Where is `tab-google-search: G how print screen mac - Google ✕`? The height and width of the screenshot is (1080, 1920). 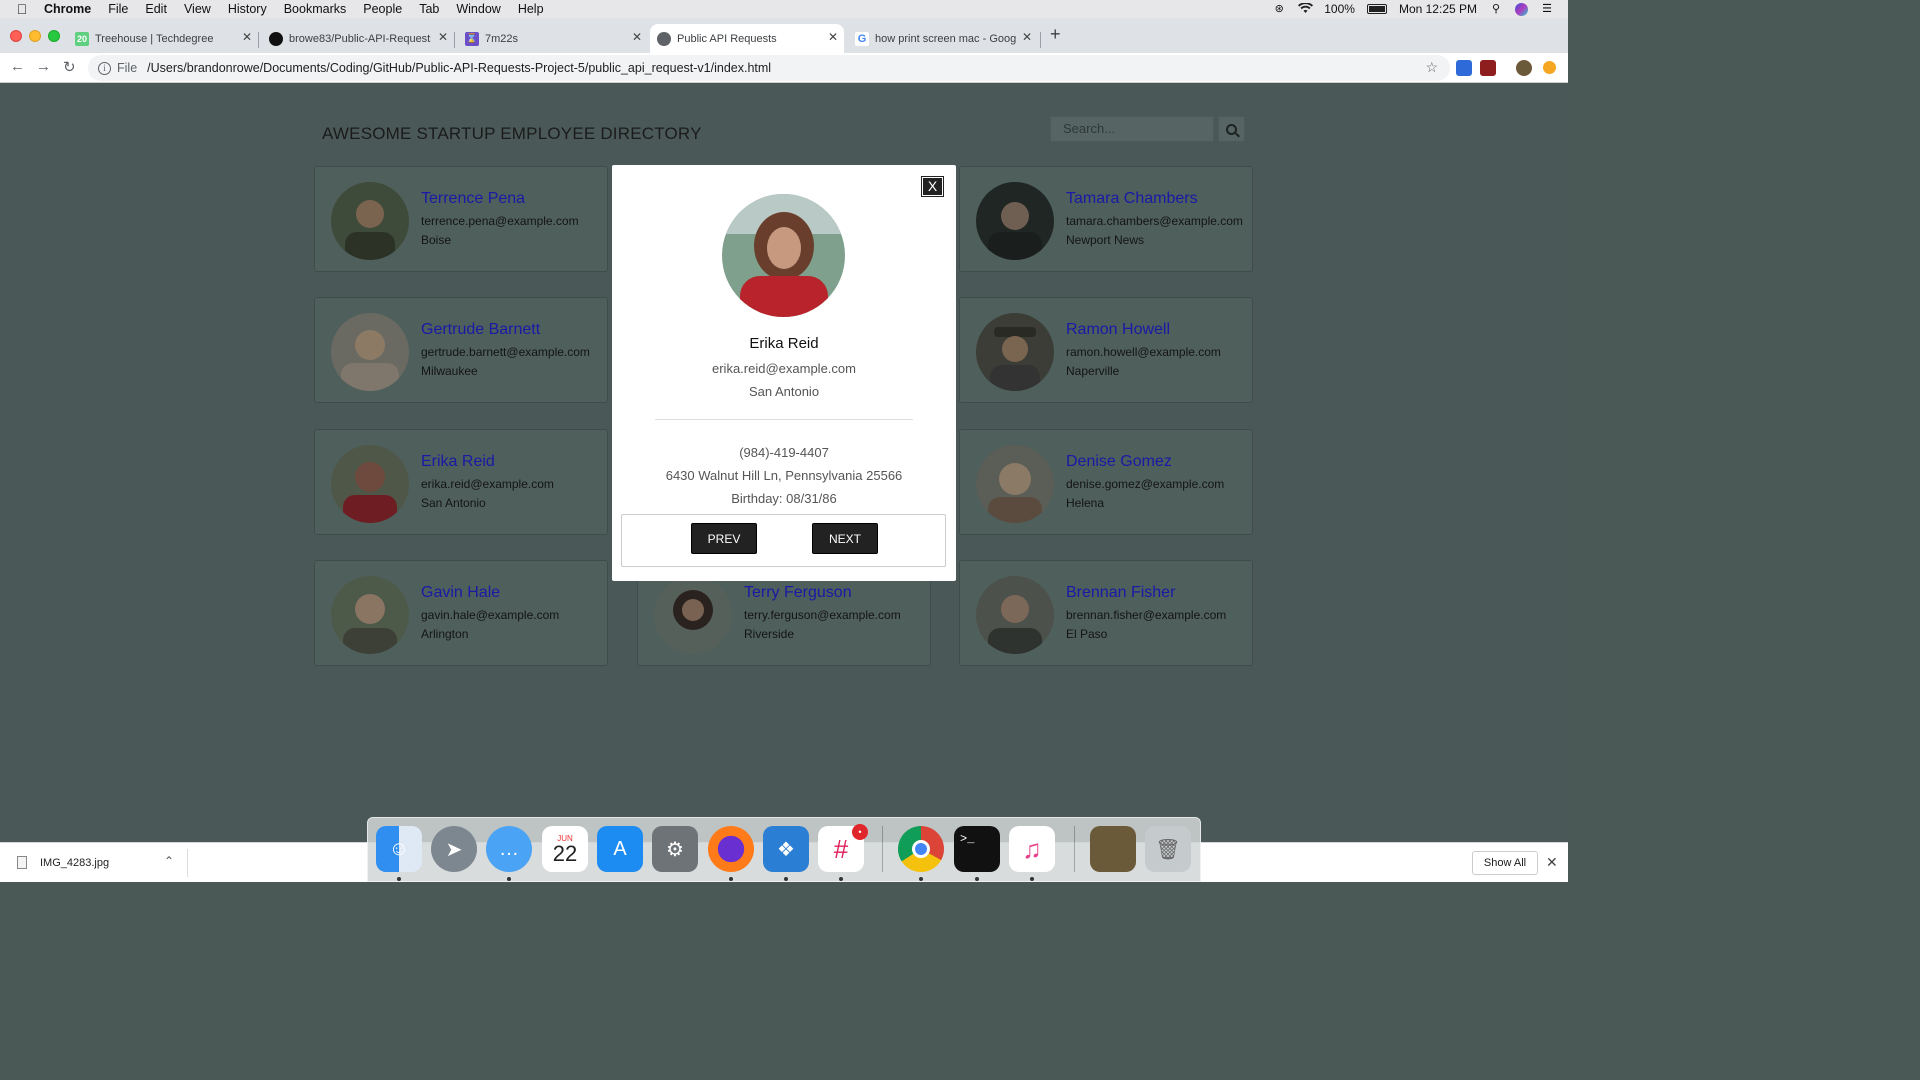 tab-google-search: G how print screen mac - Google ✕ is located at coordinates (943, 38).